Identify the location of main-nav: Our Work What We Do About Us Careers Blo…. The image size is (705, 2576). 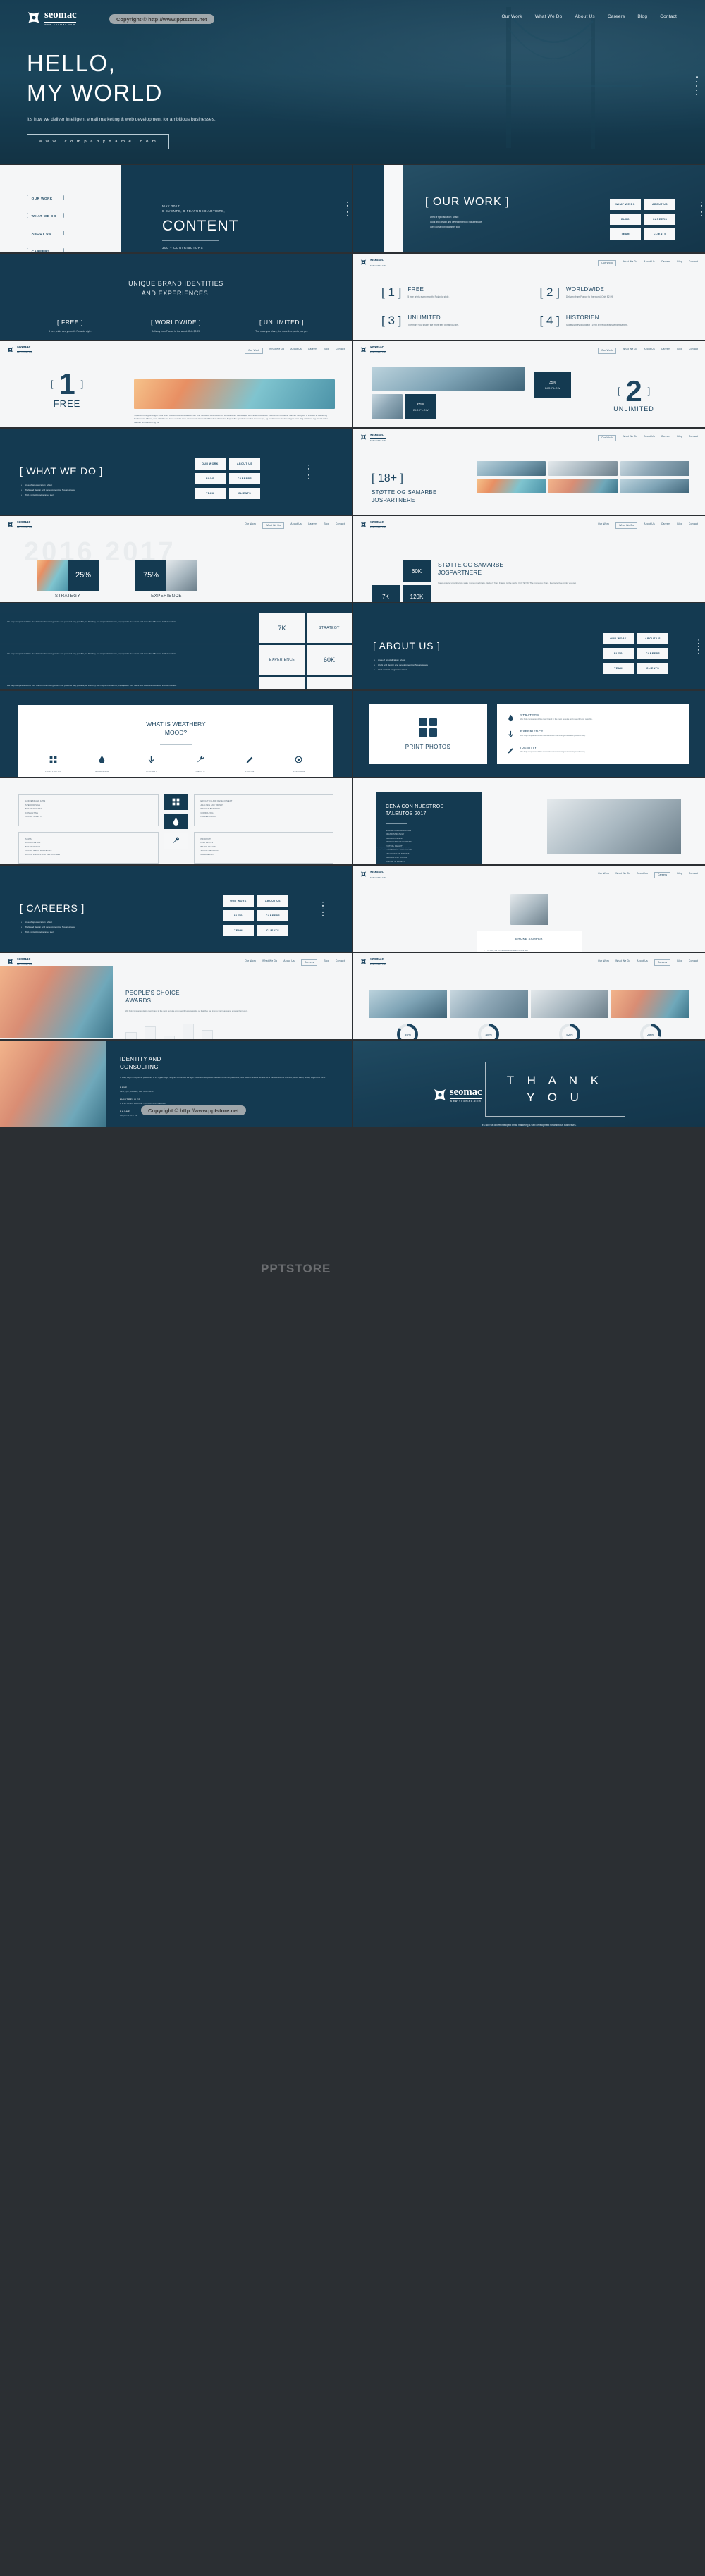
(589, 14).